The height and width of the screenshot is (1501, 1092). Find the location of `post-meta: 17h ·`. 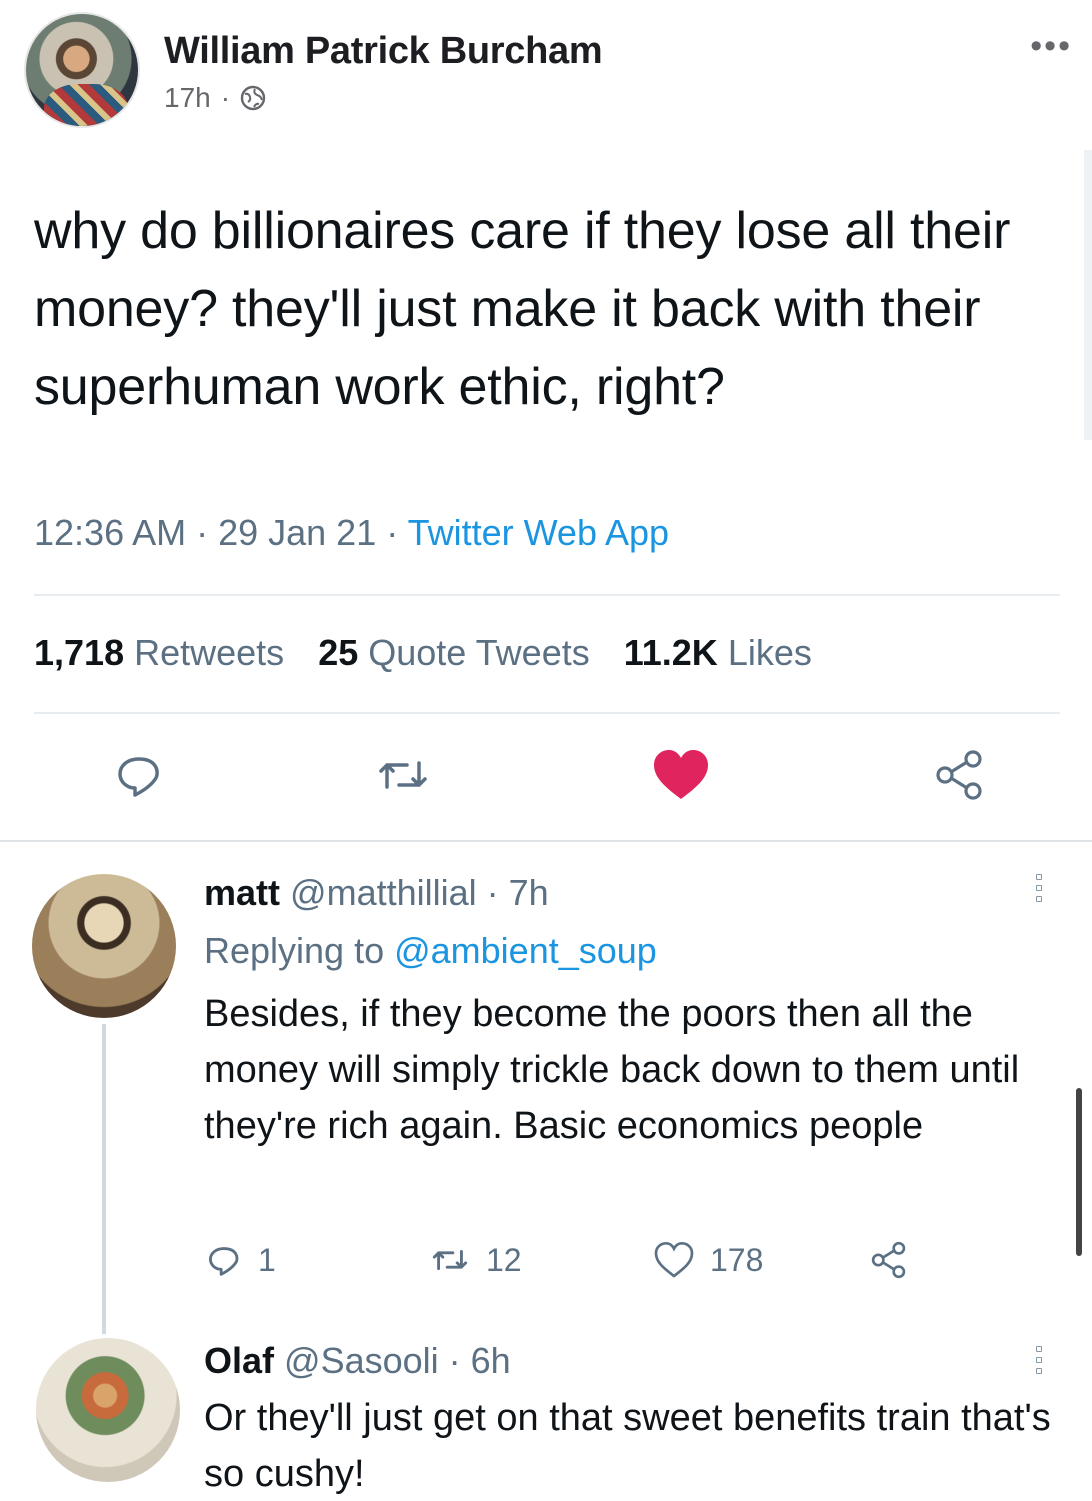

post-meta: 17h · is located at coordinates (215, 98).